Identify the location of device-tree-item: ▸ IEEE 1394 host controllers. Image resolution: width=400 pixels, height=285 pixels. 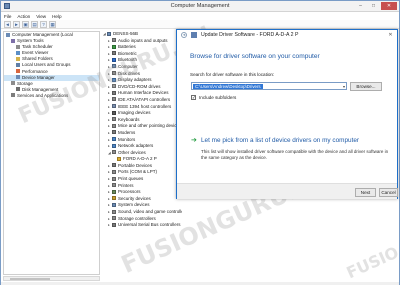
(142, 107).